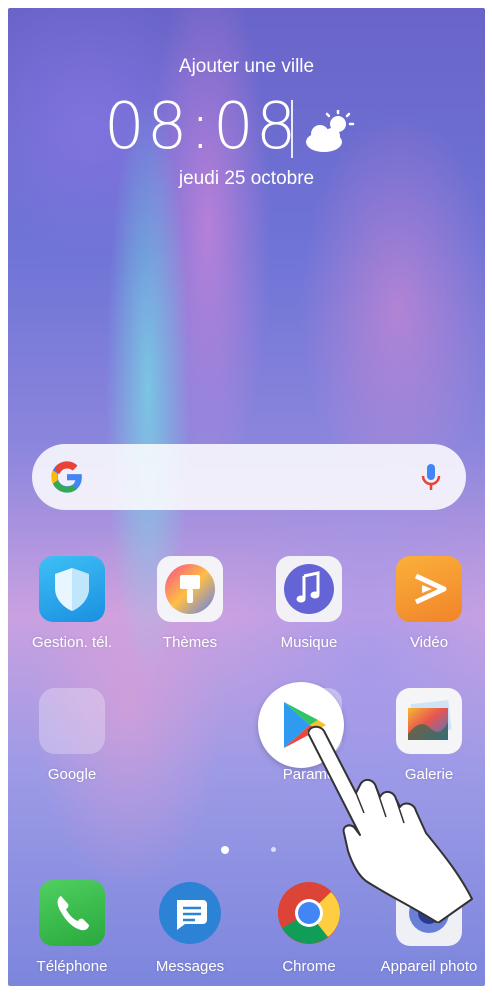 The height and width of the screenshot is (993, 492). Describe the element at coordinates (190, 913) in the screenshot. I see `message-icon` at that location.